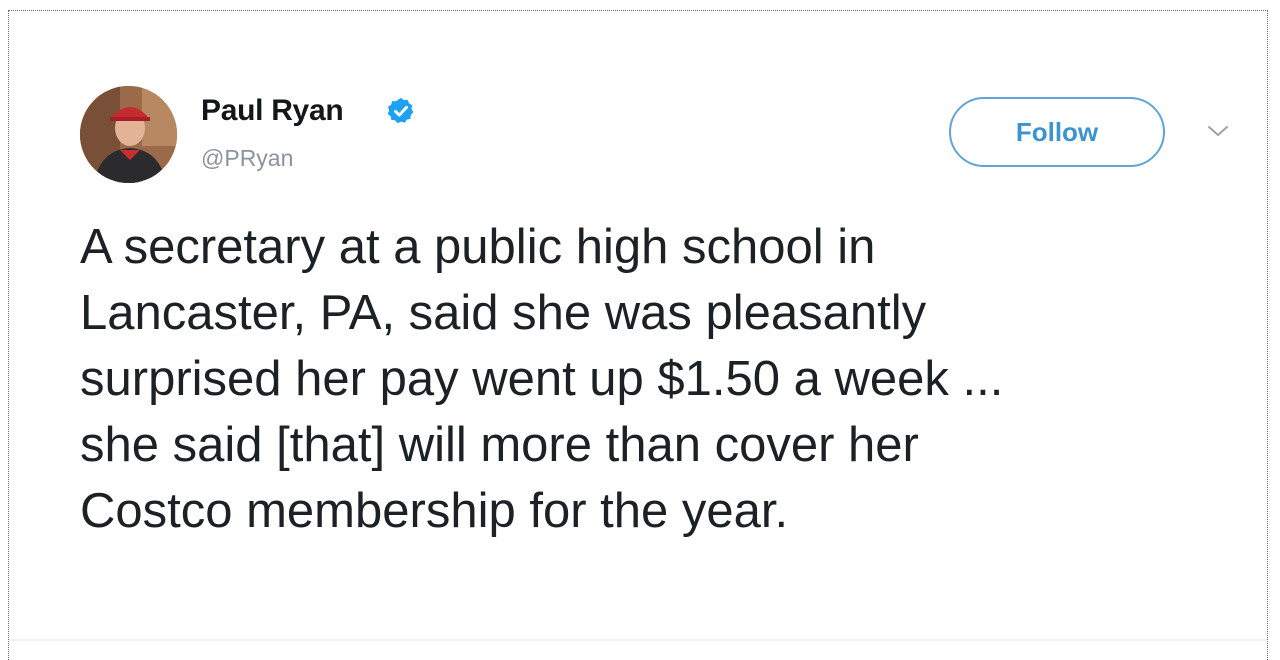 This screenshot has height=660, width=1280. I want to click on avatar-photo, so click(128, 134).